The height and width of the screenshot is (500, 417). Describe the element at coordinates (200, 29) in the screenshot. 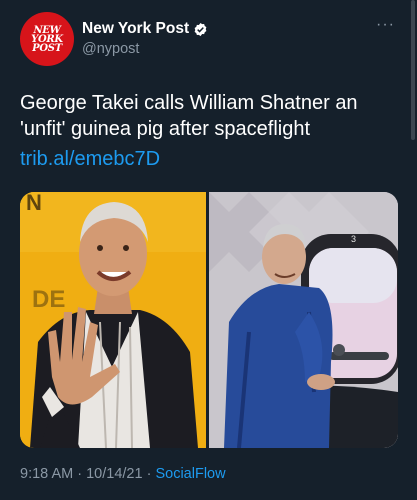

I see `verified-badge-icon` at that location.